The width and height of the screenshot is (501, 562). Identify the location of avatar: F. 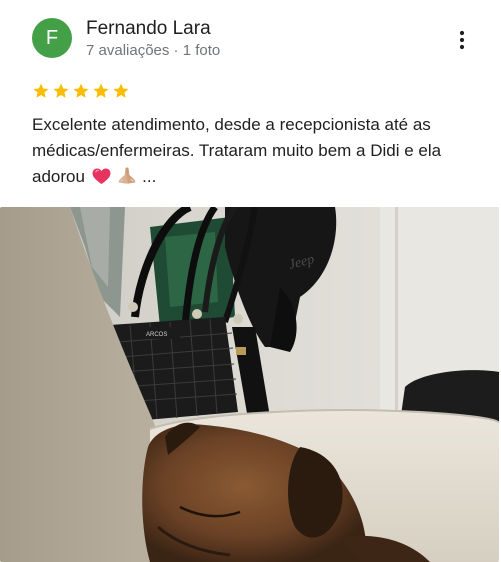
(52, 38).